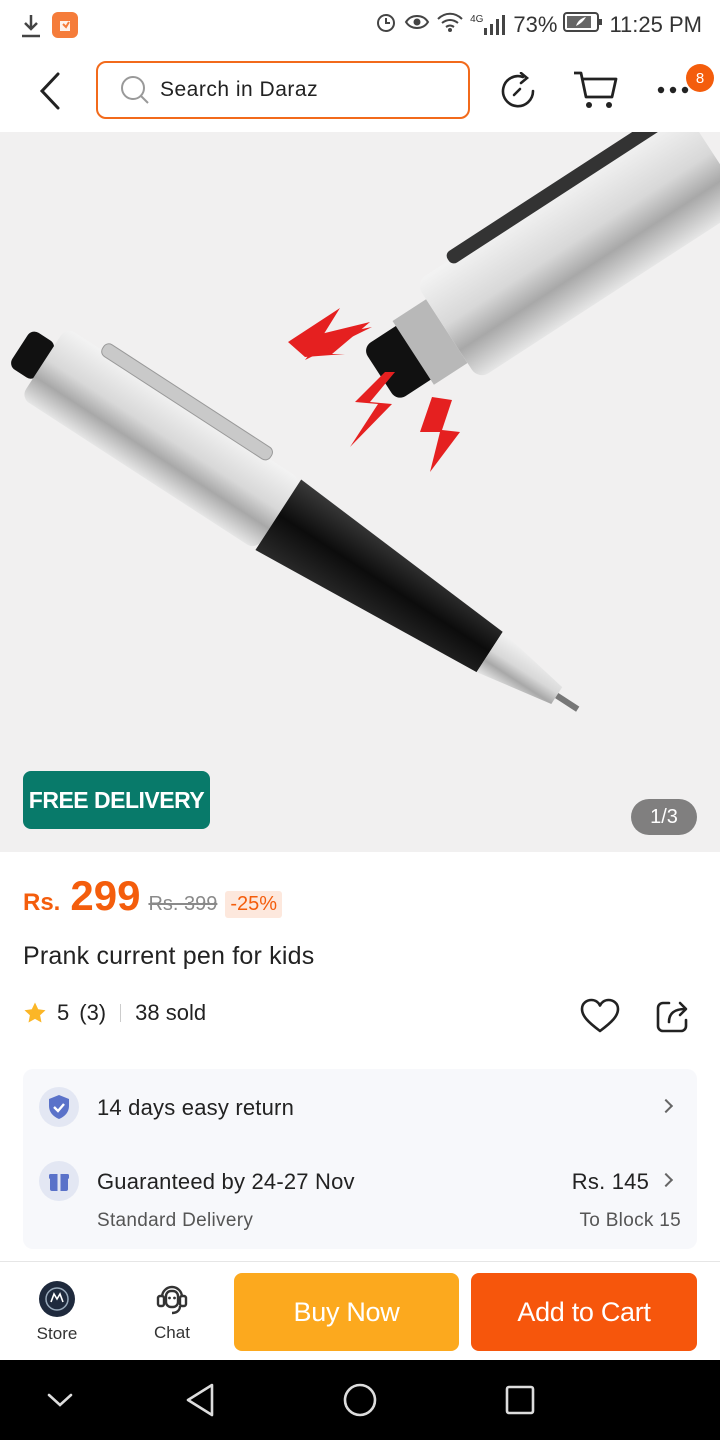 Image resolution: width=720 pixels, height=1440 pixels. I want to click on add-to-cart-button: Add to Cart, so click(584, 1312).